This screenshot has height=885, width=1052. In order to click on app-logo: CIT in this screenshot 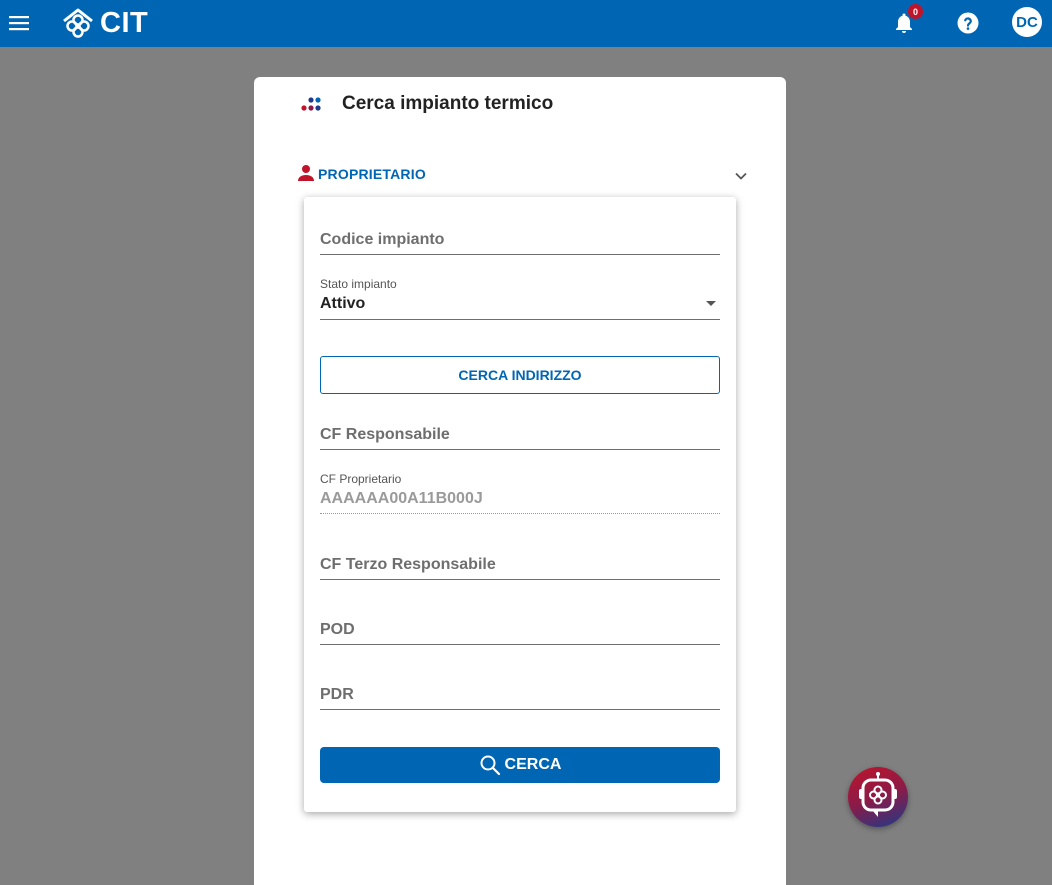, I will do `click(104, 23)`.